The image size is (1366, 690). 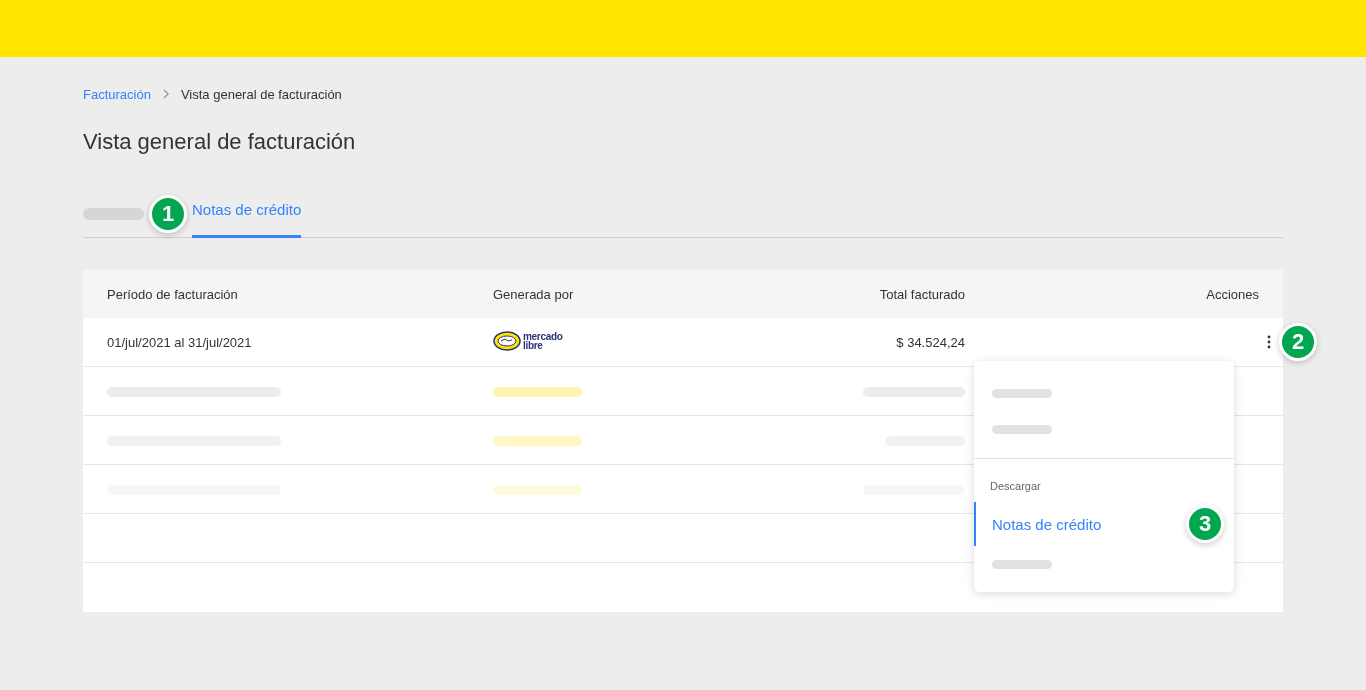 What do you see at coordinates (220, 142) in the screenshot?
I see `page-title: Vista general de facturación` at bounding box center [220, 142].